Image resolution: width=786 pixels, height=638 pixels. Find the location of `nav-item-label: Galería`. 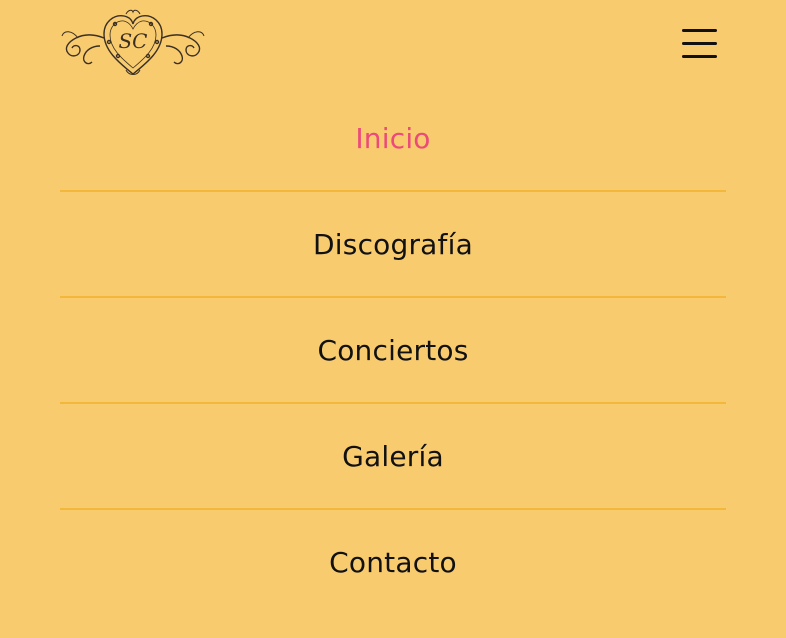

nav-item-label: Galería is located at coordinates (393, 456).